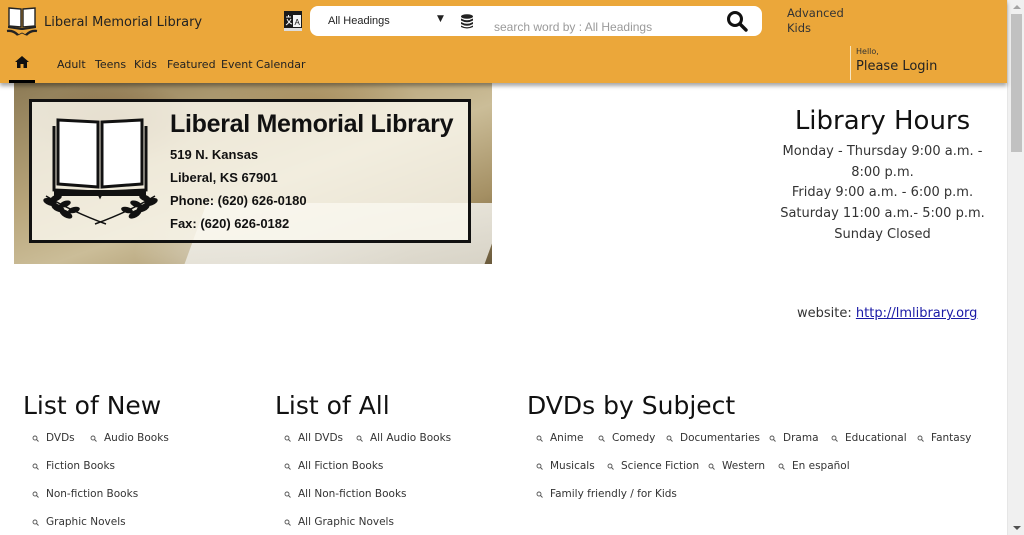  Describe the element at coordinates (411, 438) in the screenshot. I see `list-item-label: All Audio Books` at that location.